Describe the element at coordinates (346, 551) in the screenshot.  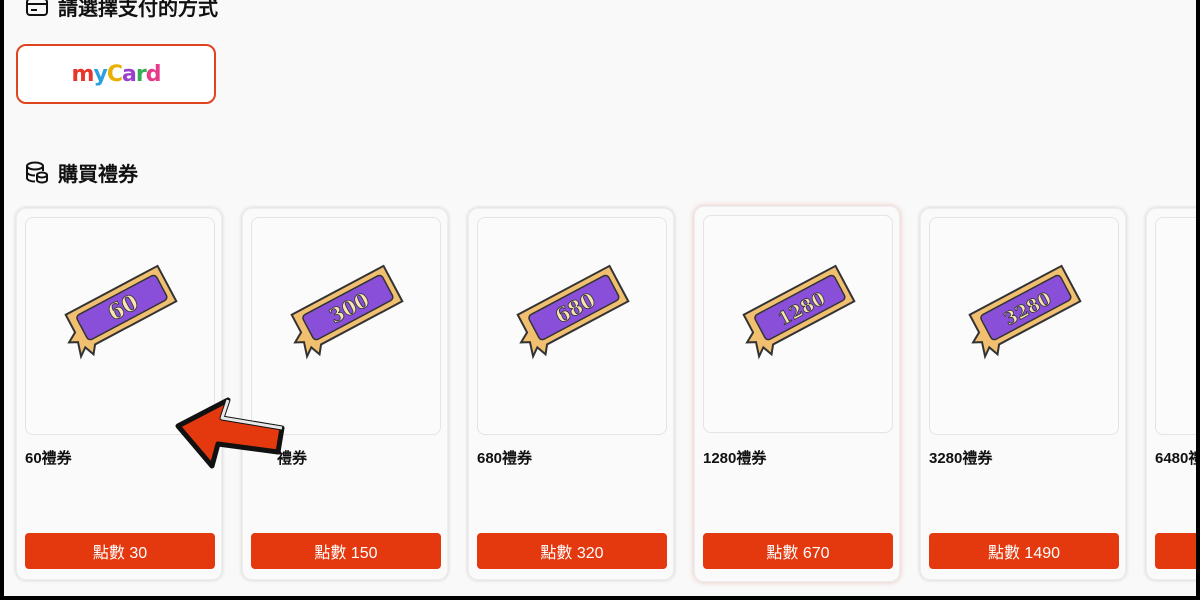
I see `buy-button: 點數 150` at that location.